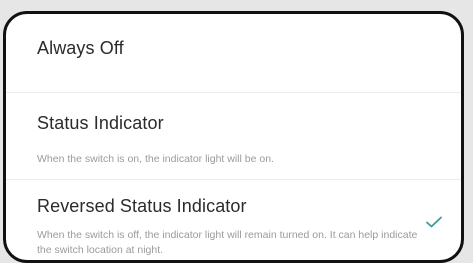  Describe the element at coordinates (80, 48) in the screenshot. I see `option-title: Always Off` at that location.